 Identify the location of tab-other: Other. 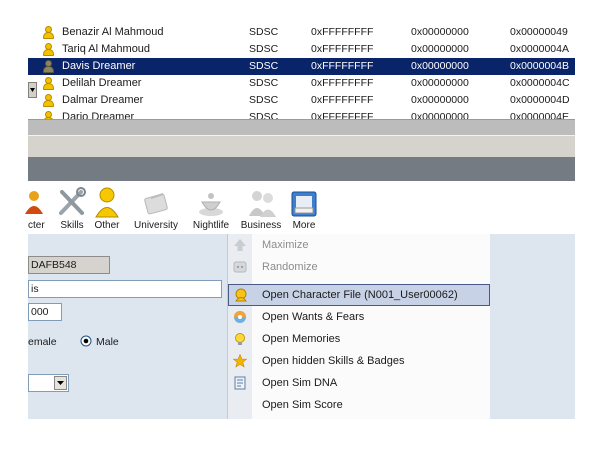
(107, 208).